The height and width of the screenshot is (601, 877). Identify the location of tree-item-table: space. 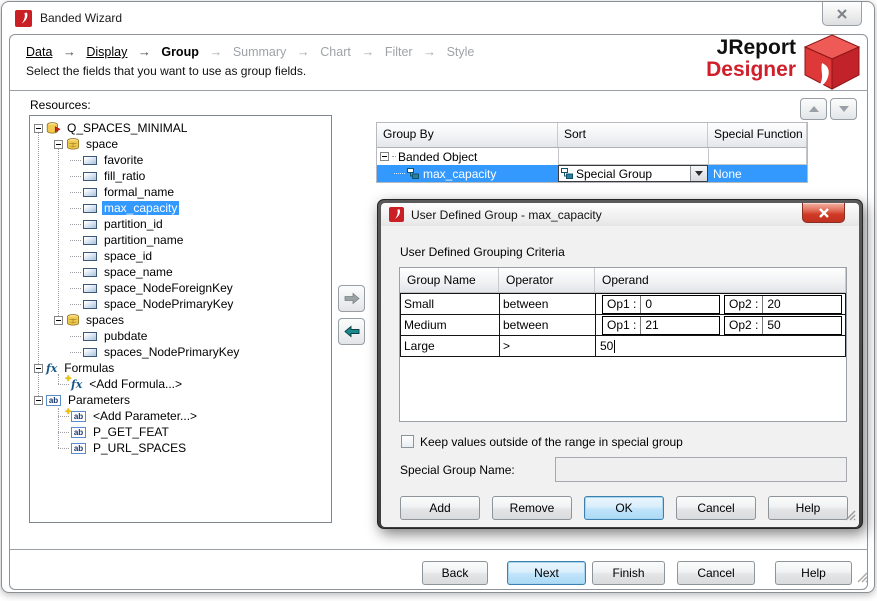
(180, 144).